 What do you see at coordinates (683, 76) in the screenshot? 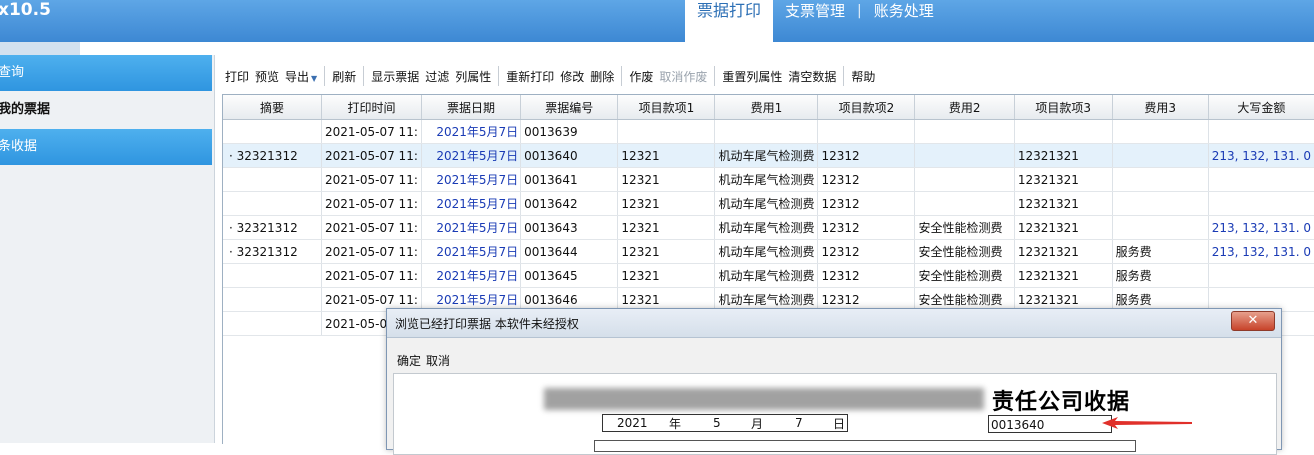
I see `cancel-void-button: 取消作废` at bounding box center [683, 76].